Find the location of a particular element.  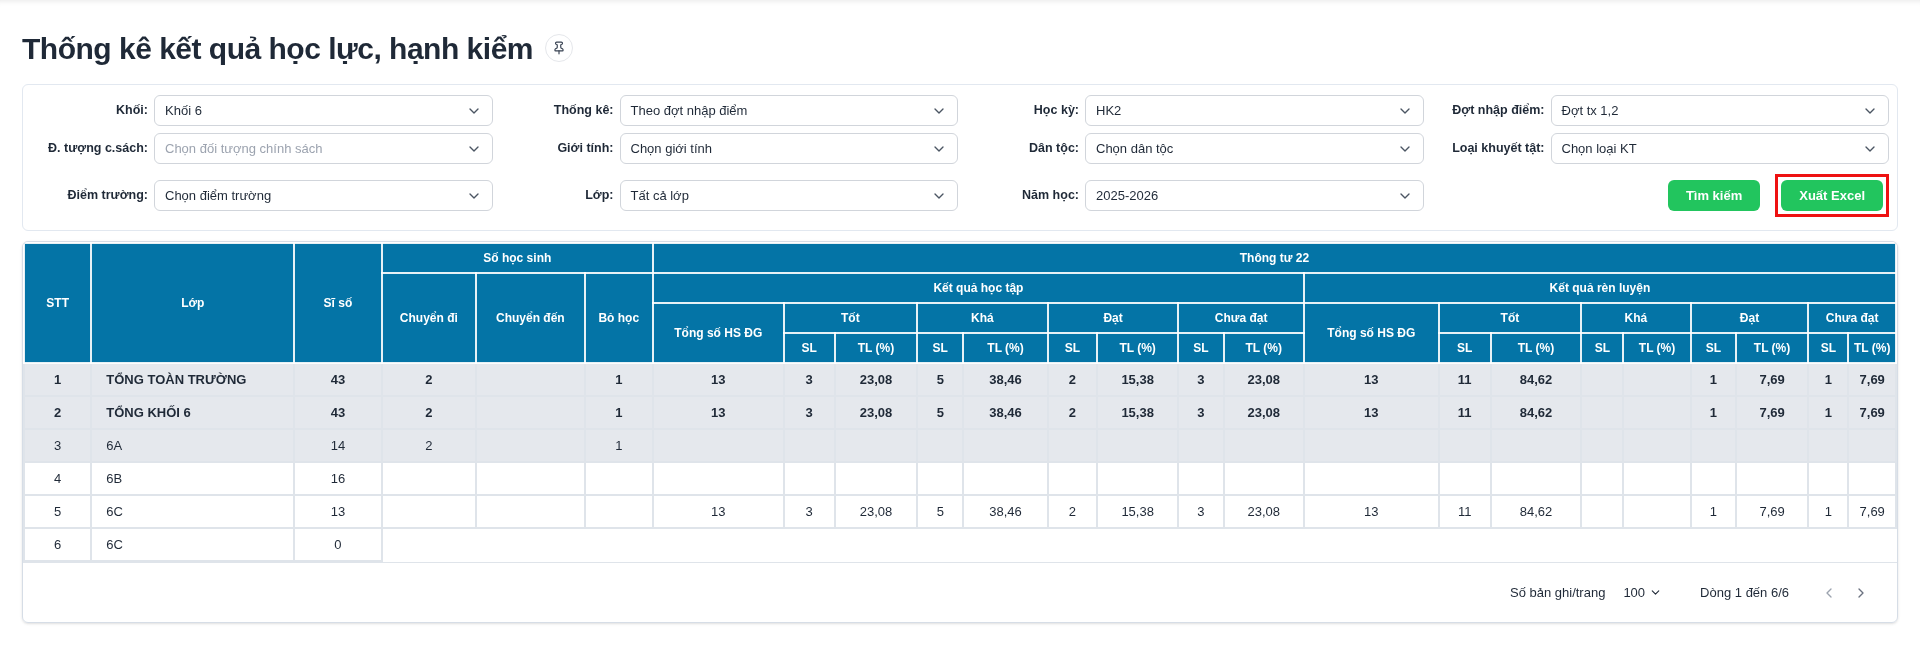

filter-label: Năm học: is located at coordinates (1050, 196).